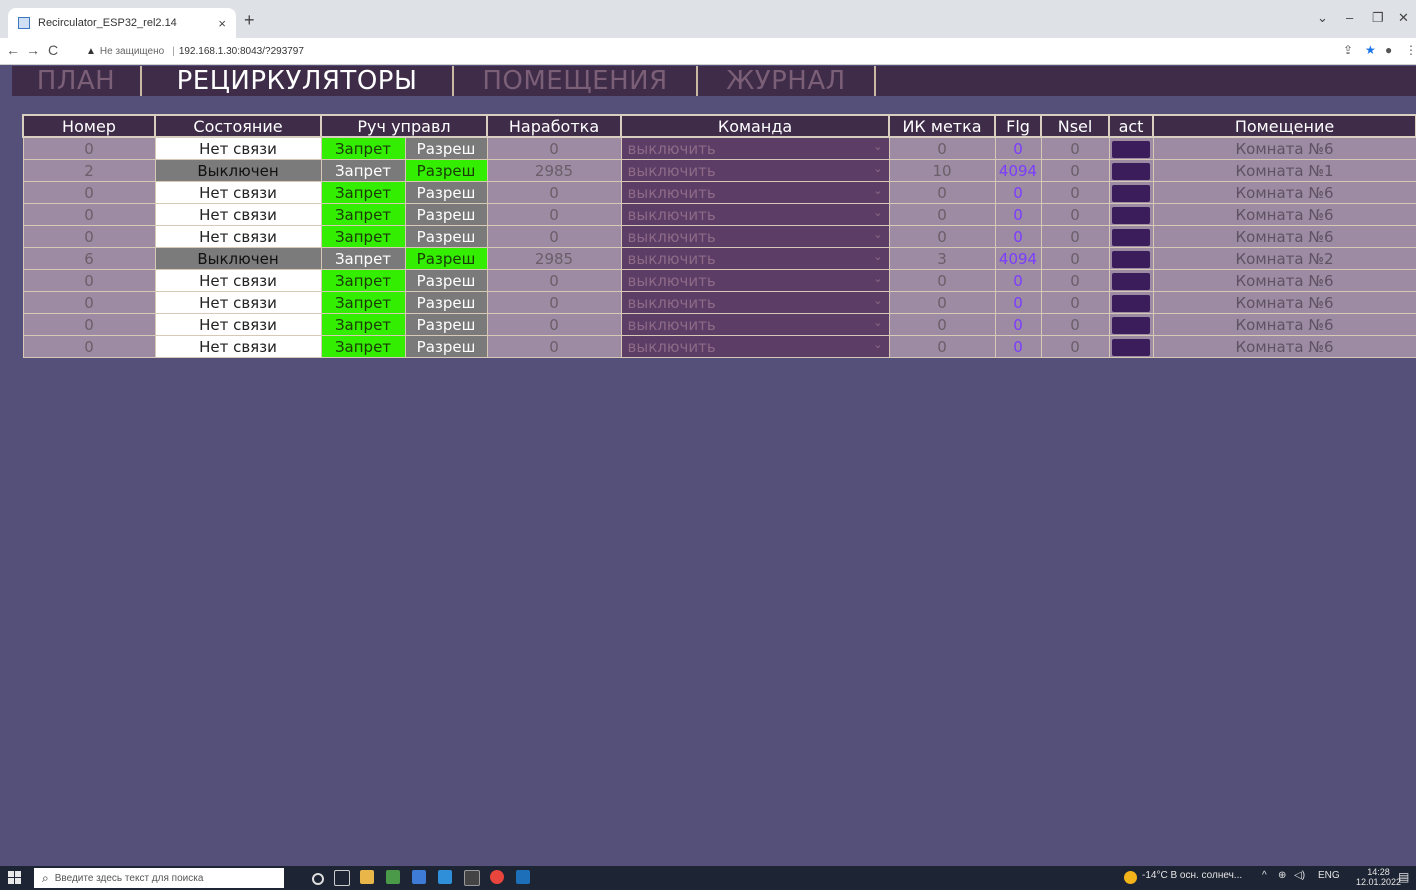  Describe the element at coordinates (1282, 875) in the screenshot. I see `network-icon: ⊕` at that location.